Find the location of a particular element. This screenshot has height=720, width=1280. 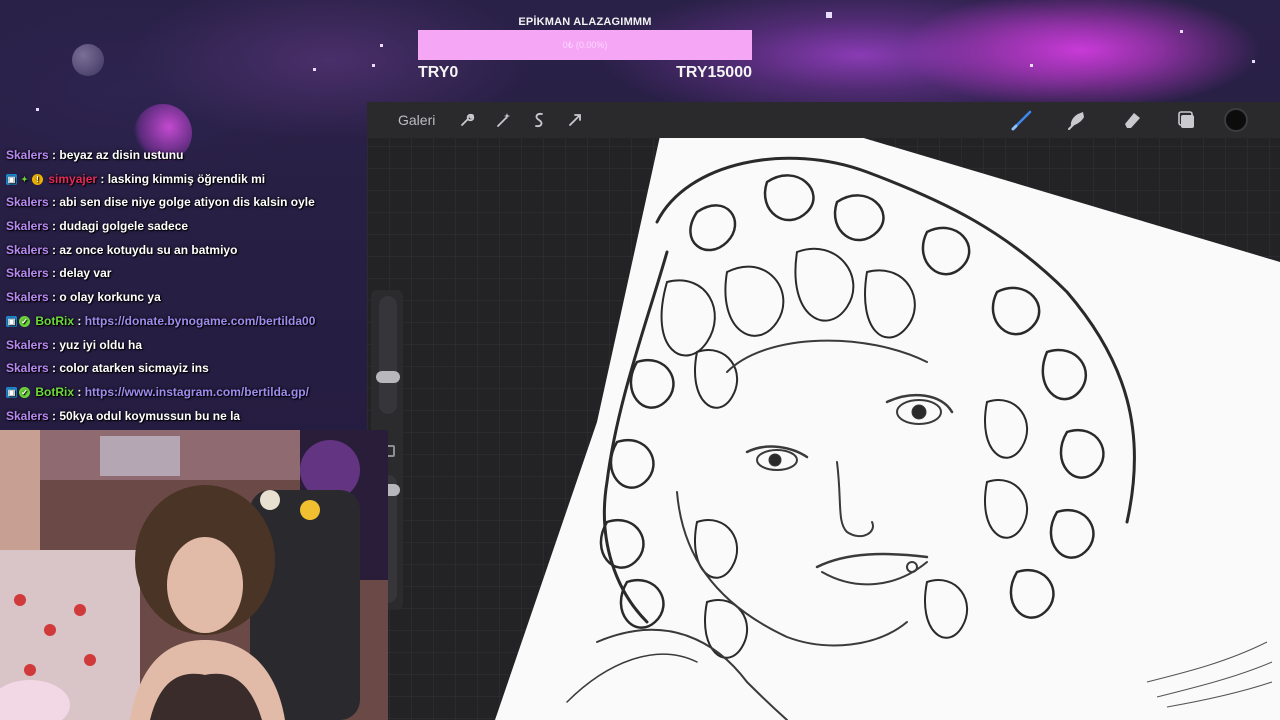

magic-wand-icon is located at coordinates (503, 120).